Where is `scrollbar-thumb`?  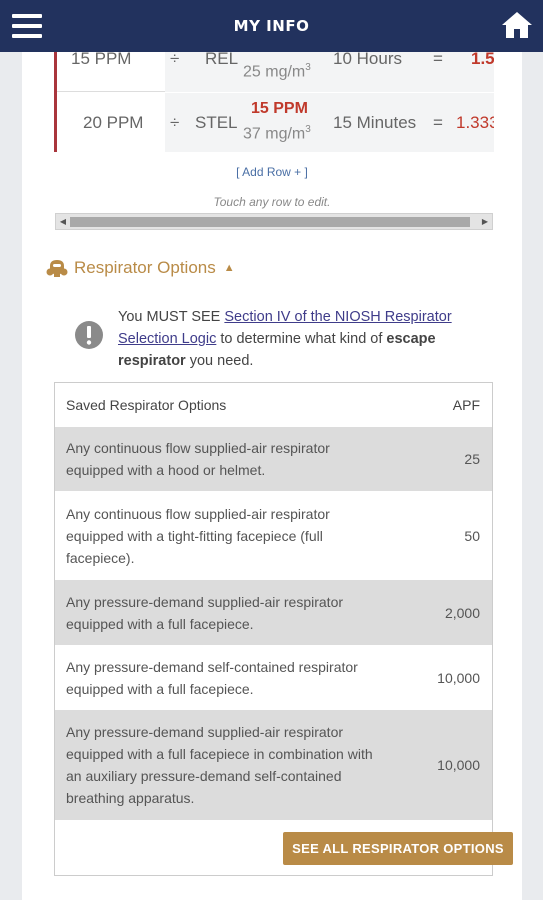
scrollbar-thumb is located at coordinates (270, 222).